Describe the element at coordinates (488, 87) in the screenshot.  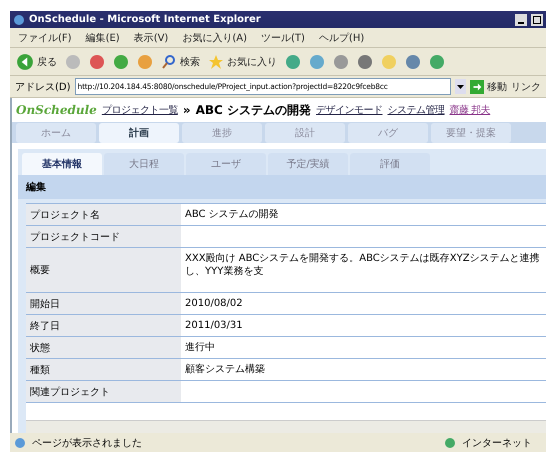
I see `go-button: 移動` at that location.